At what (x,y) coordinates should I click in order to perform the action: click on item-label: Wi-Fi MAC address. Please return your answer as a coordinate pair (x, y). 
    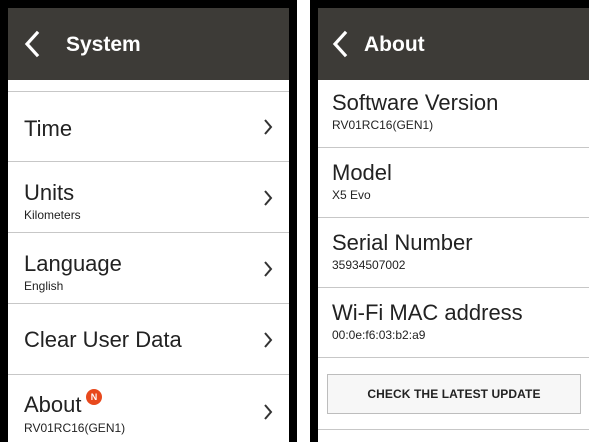
    Looking at the image, I should click on (427, 312).